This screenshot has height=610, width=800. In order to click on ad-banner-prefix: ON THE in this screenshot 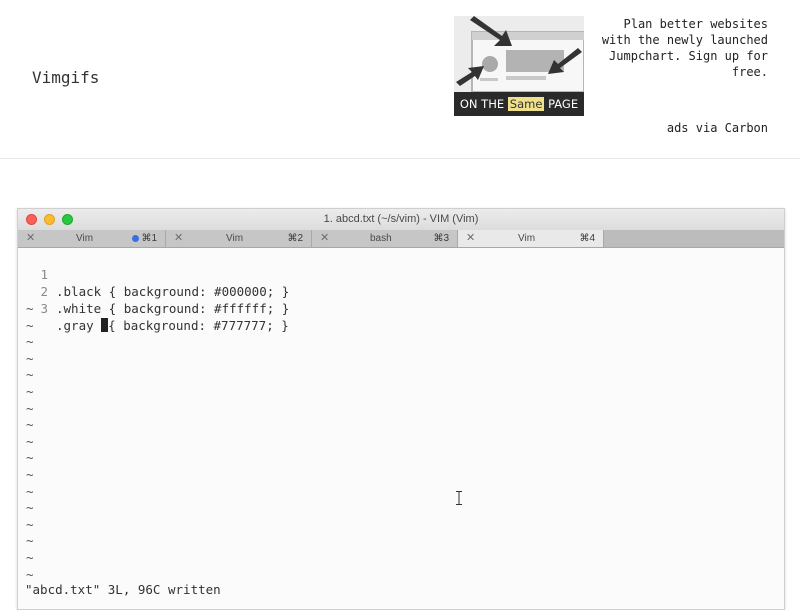, I will do `click(482, 104)`.